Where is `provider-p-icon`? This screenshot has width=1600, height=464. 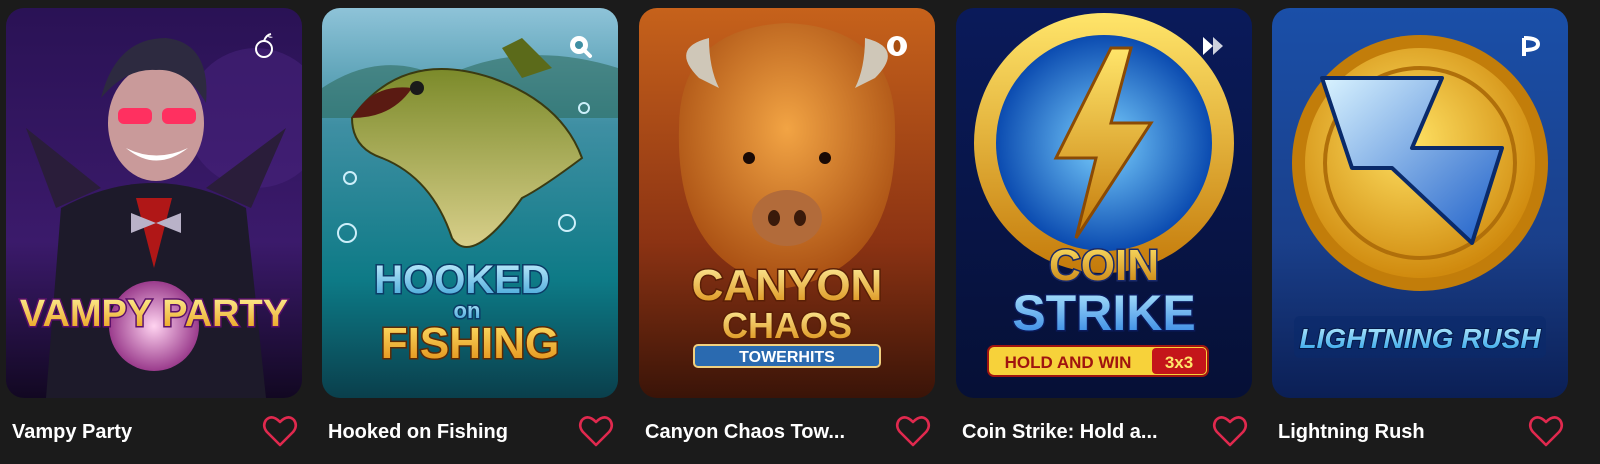
provider-p-icon is located at coordinates (1530, 46).